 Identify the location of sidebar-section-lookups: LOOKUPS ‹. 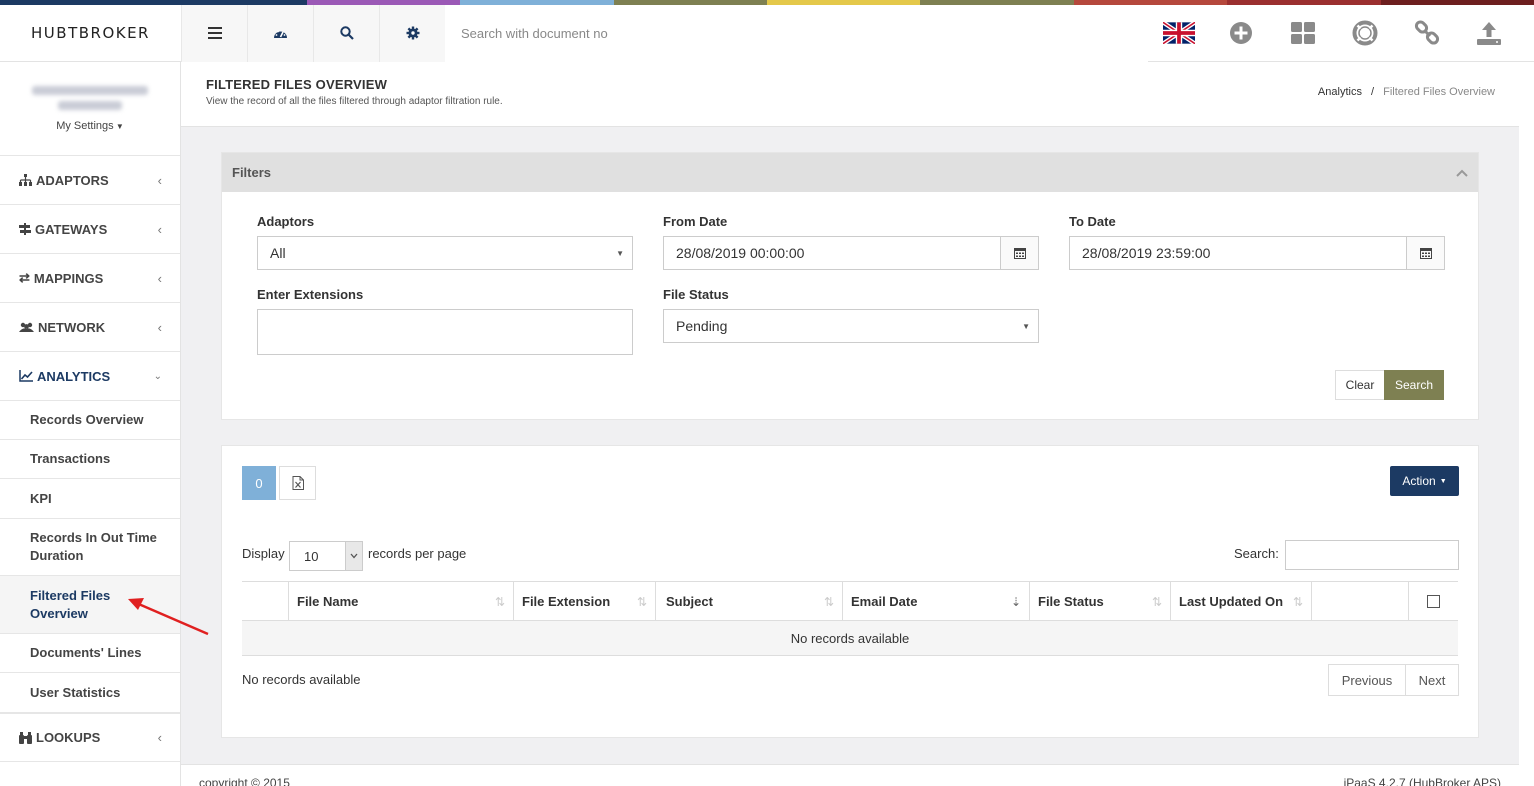
(90, 737).